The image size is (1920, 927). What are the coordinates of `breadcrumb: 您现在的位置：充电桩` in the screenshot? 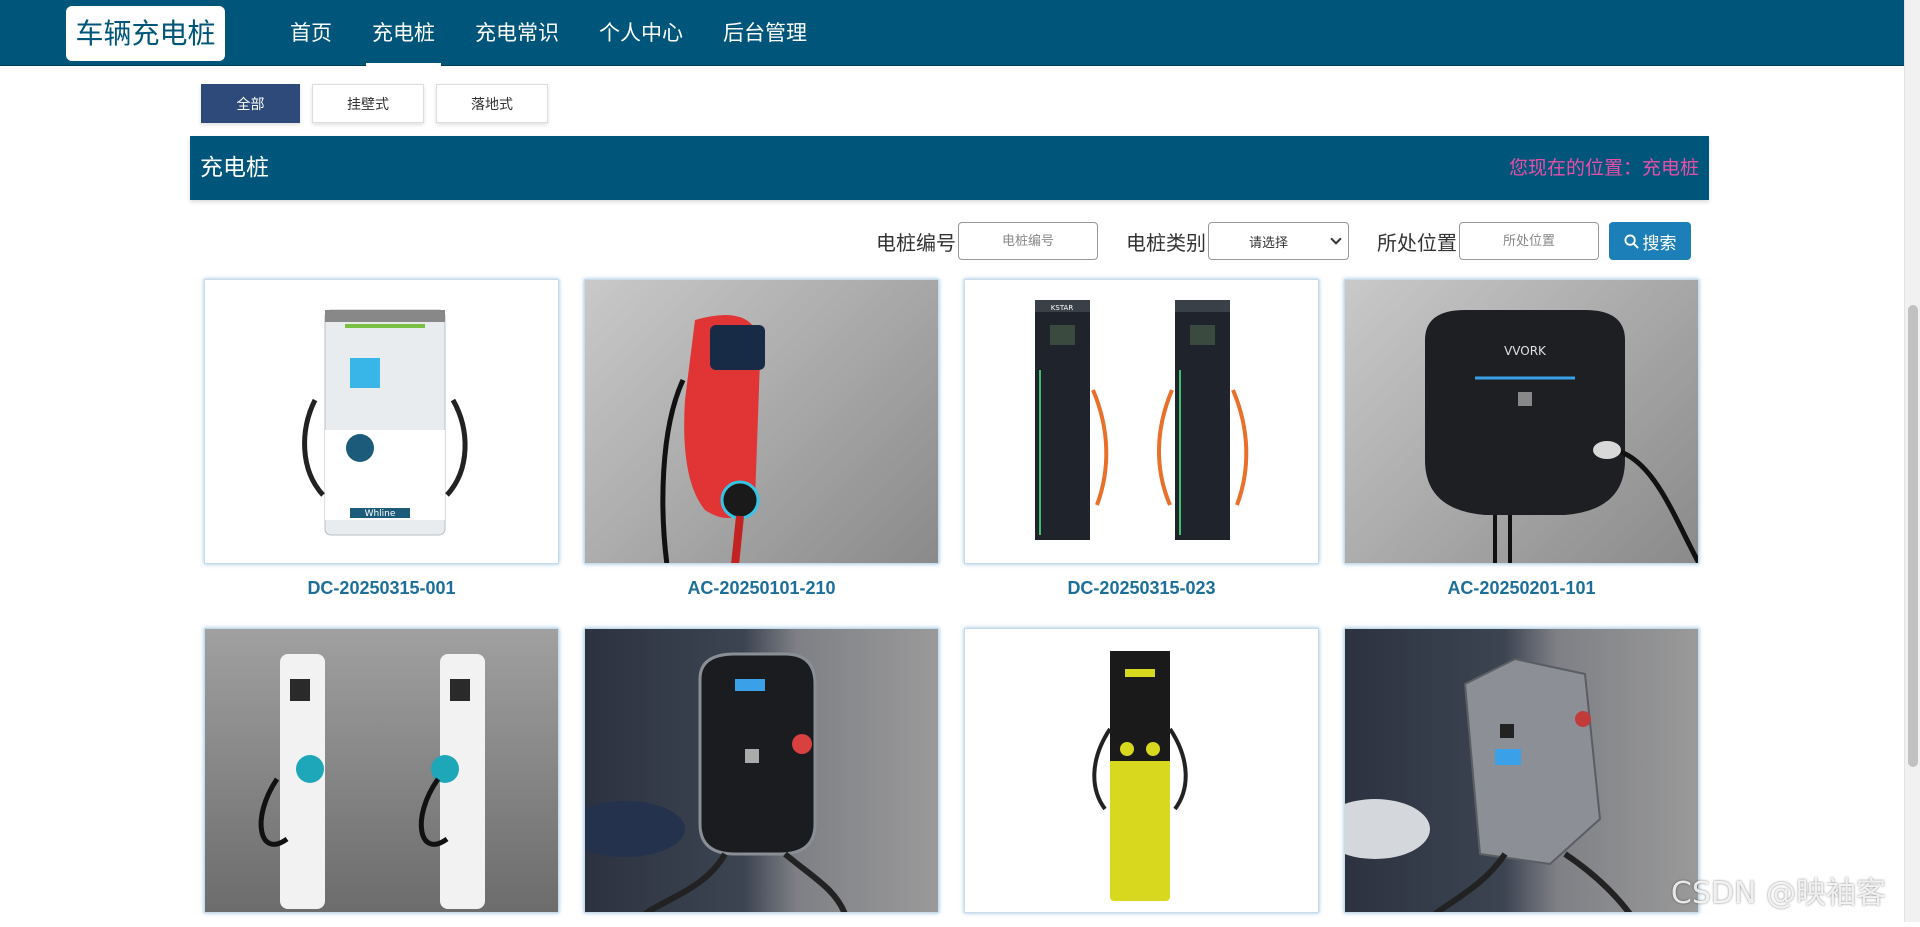 It's located at (1604, 168).